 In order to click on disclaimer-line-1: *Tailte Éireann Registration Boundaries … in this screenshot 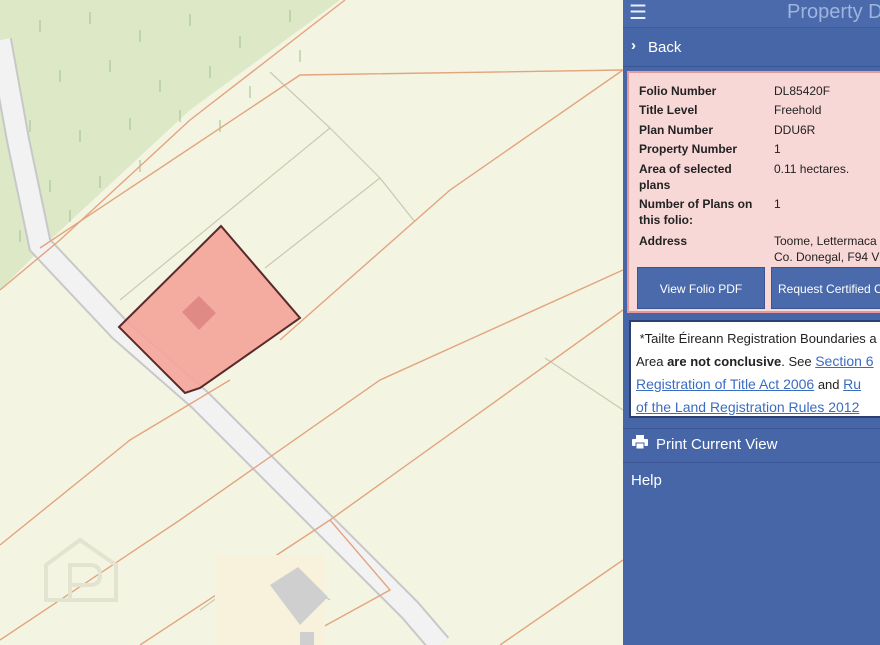, I will do `click(758, 339)`.